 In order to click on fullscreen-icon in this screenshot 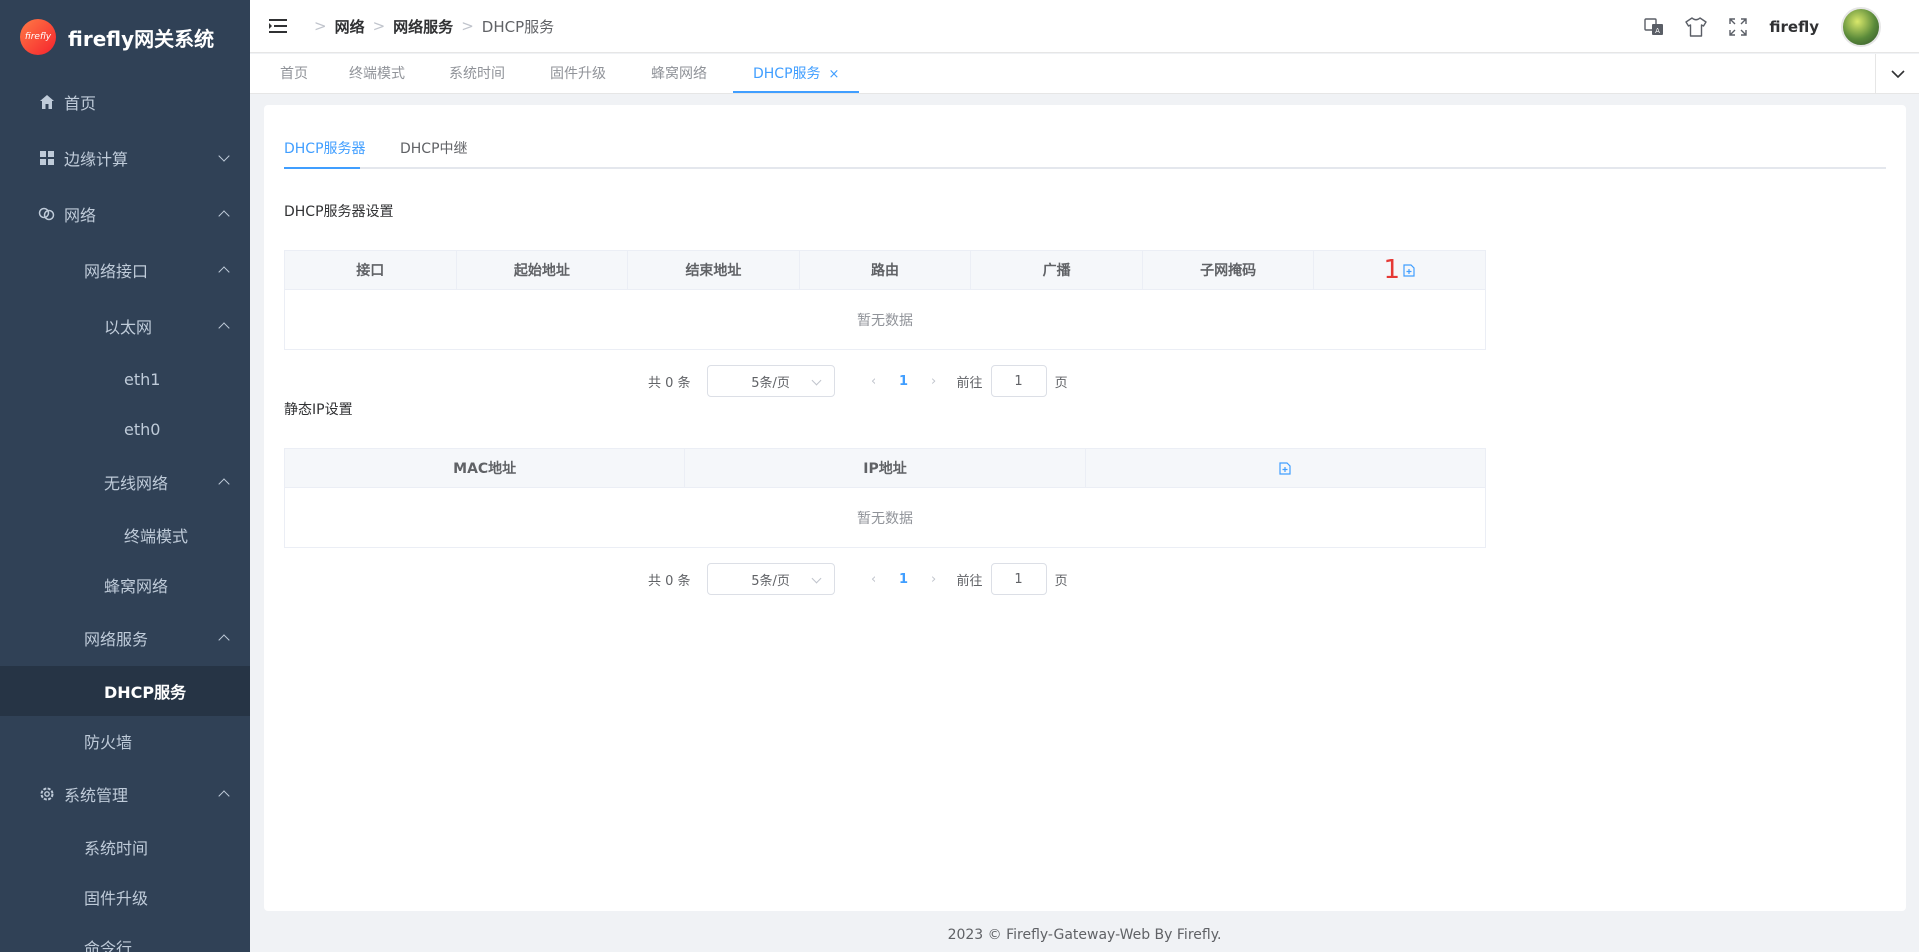, I will do `click(1738, 27)`.